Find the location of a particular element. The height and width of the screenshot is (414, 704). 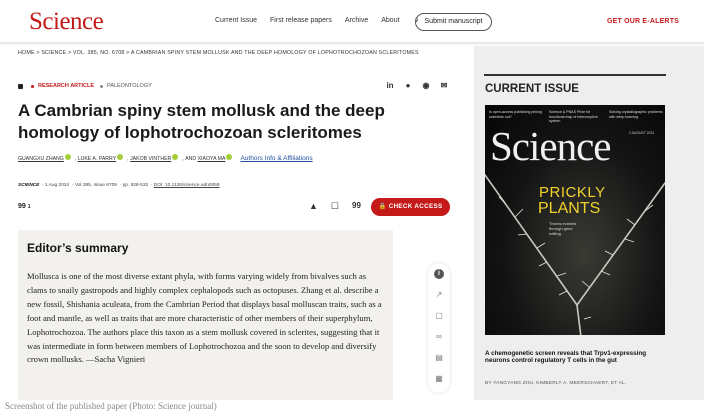

wechat-icon: ◉ is located at coordinates (426, 85).